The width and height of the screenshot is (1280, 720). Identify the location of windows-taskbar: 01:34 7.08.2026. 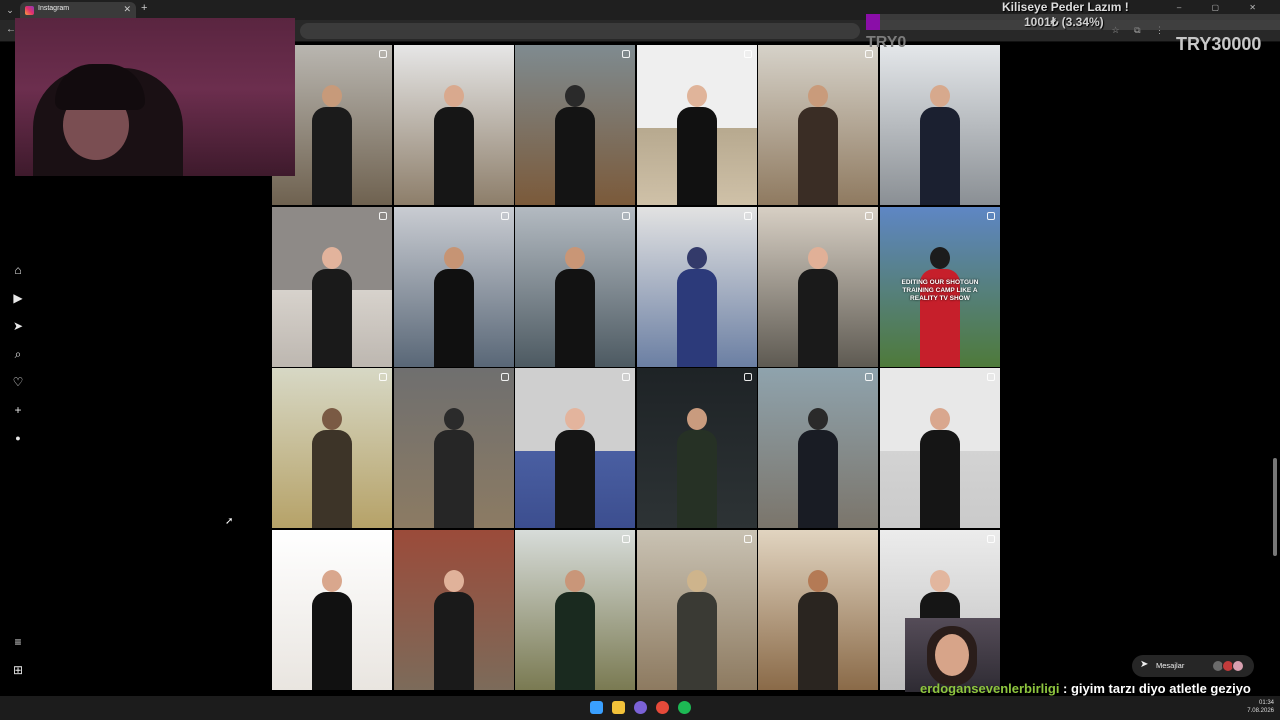
(640, 708).